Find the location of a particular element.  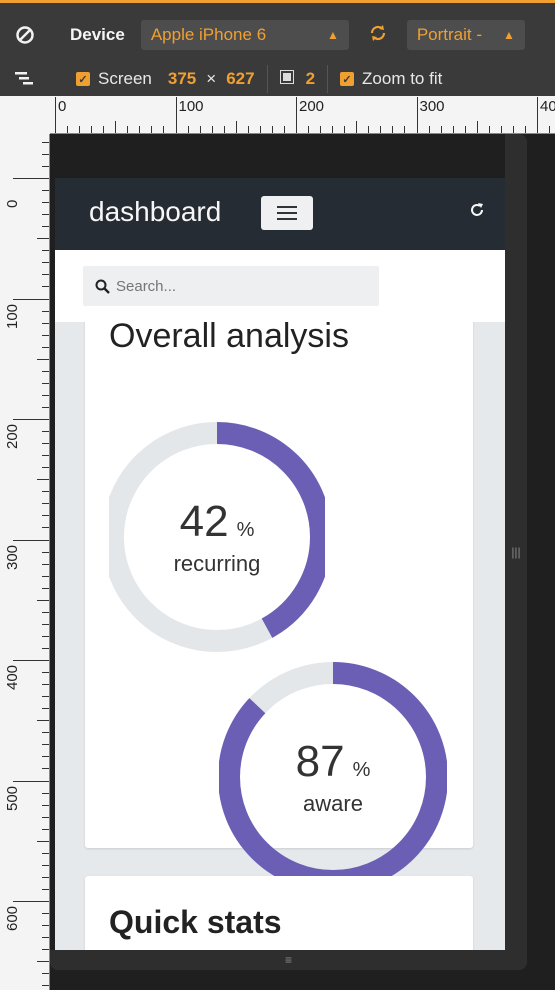

pixel-ratio-icon is located at coordinates (286, 79).